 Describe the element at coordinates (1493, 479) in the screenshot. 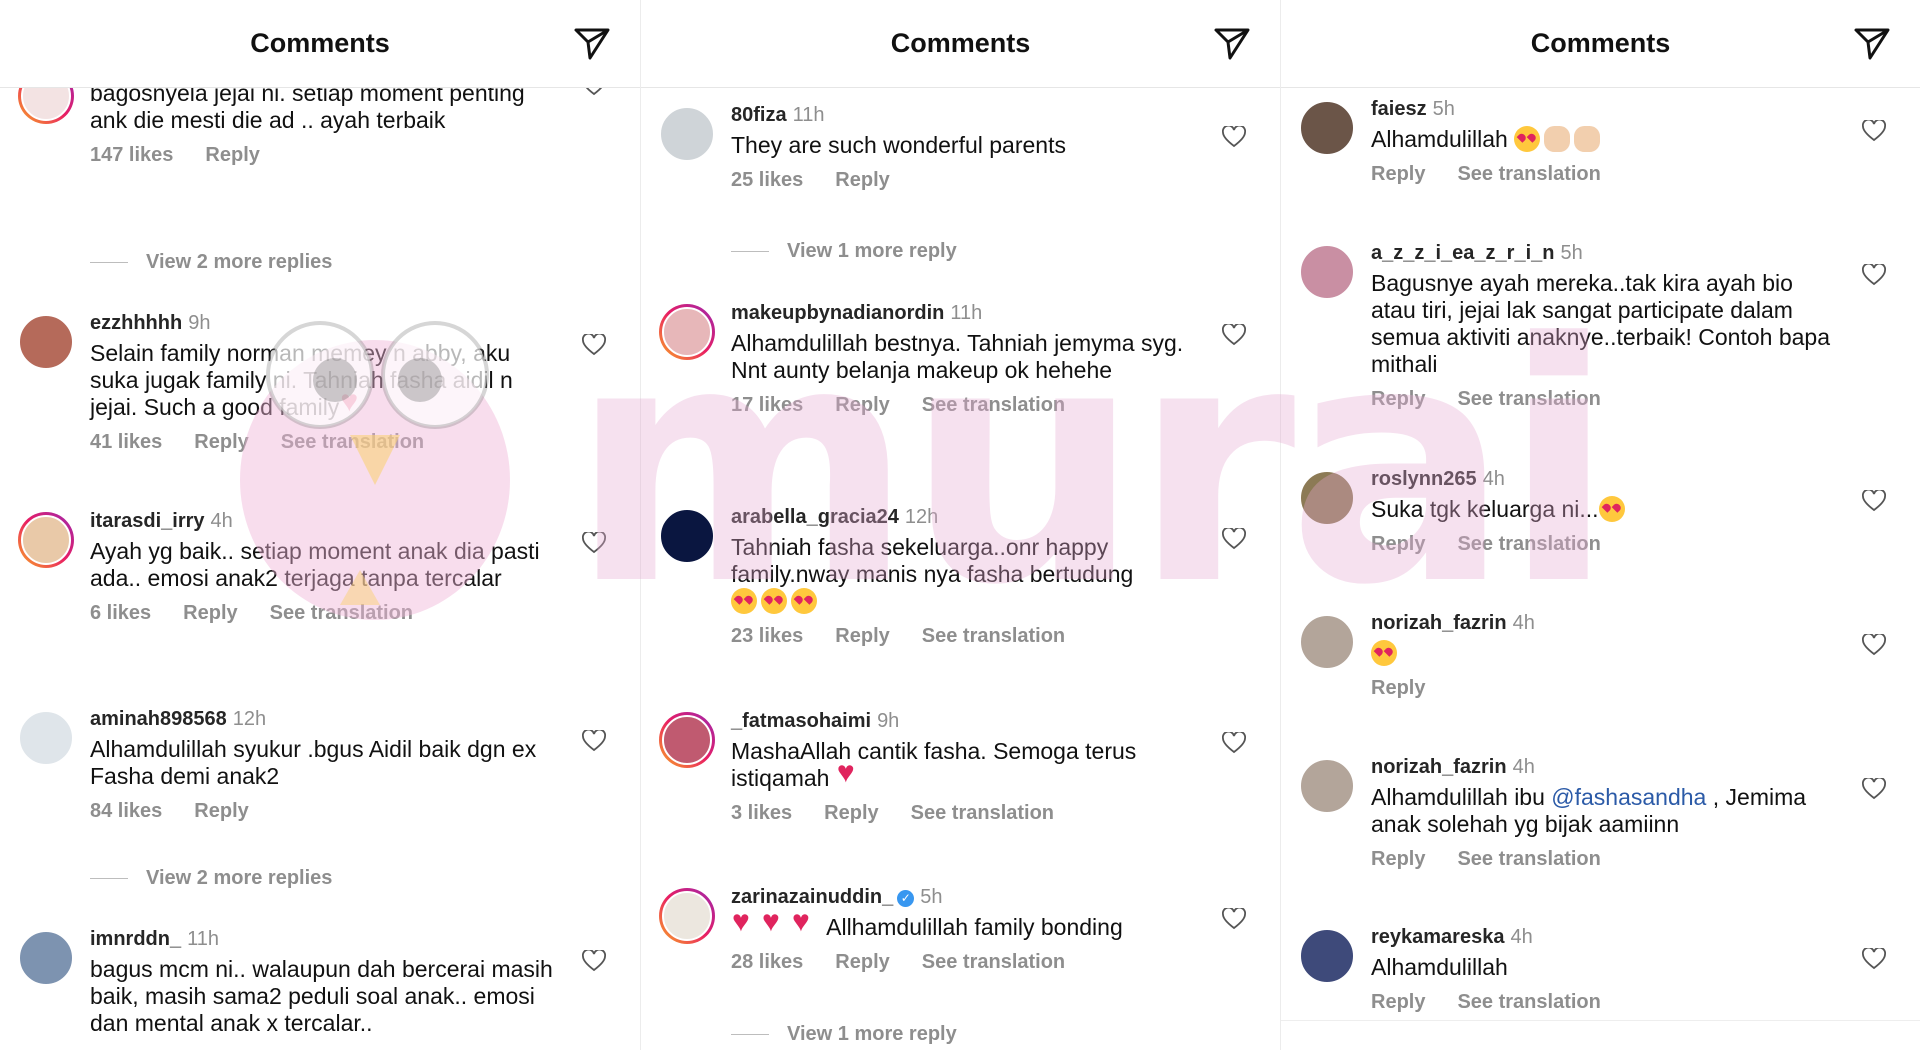

I see `timestamp: 4h` at that location.